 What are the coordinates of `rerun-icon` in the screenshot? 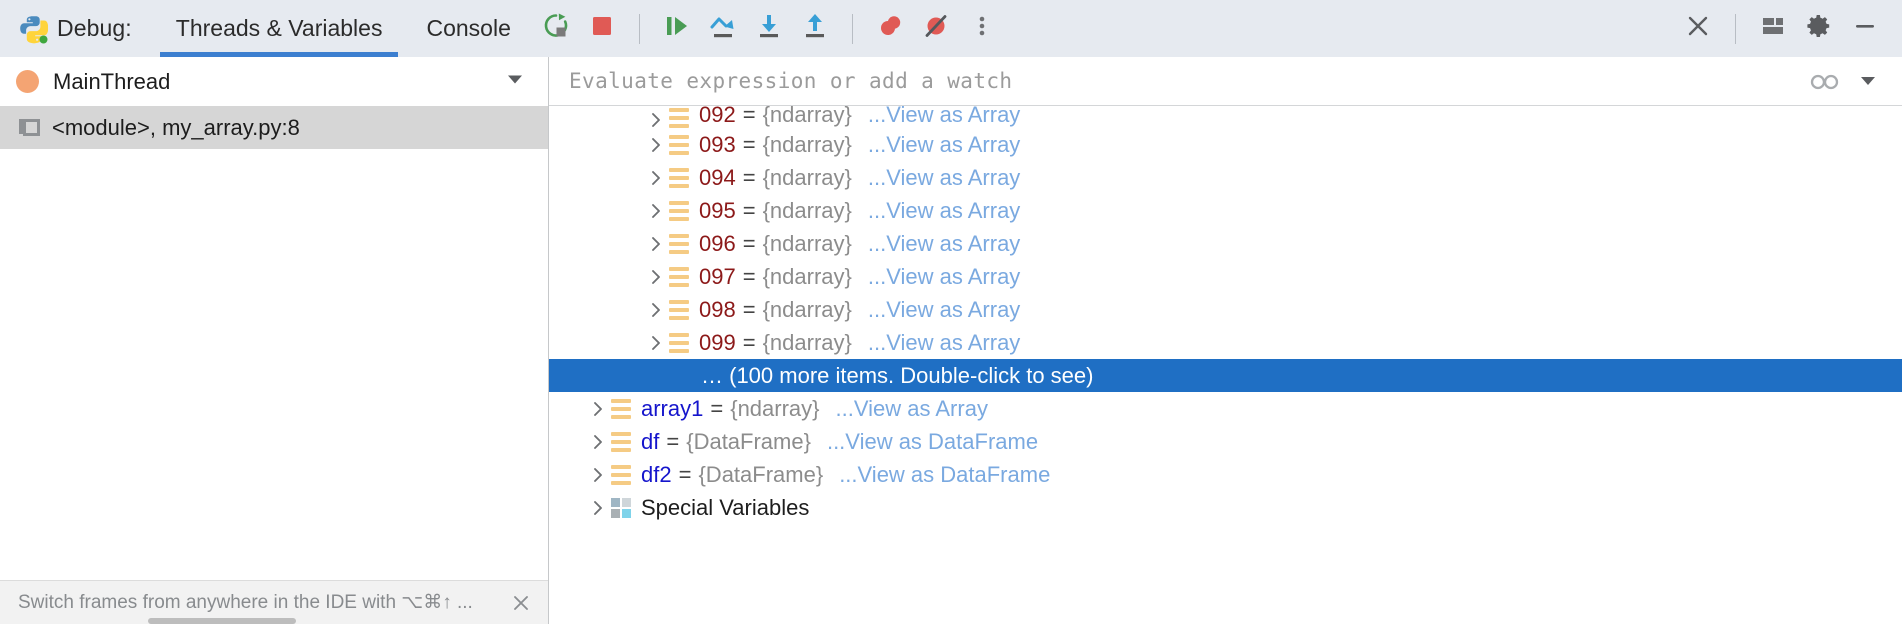 It's located at (556, 28).